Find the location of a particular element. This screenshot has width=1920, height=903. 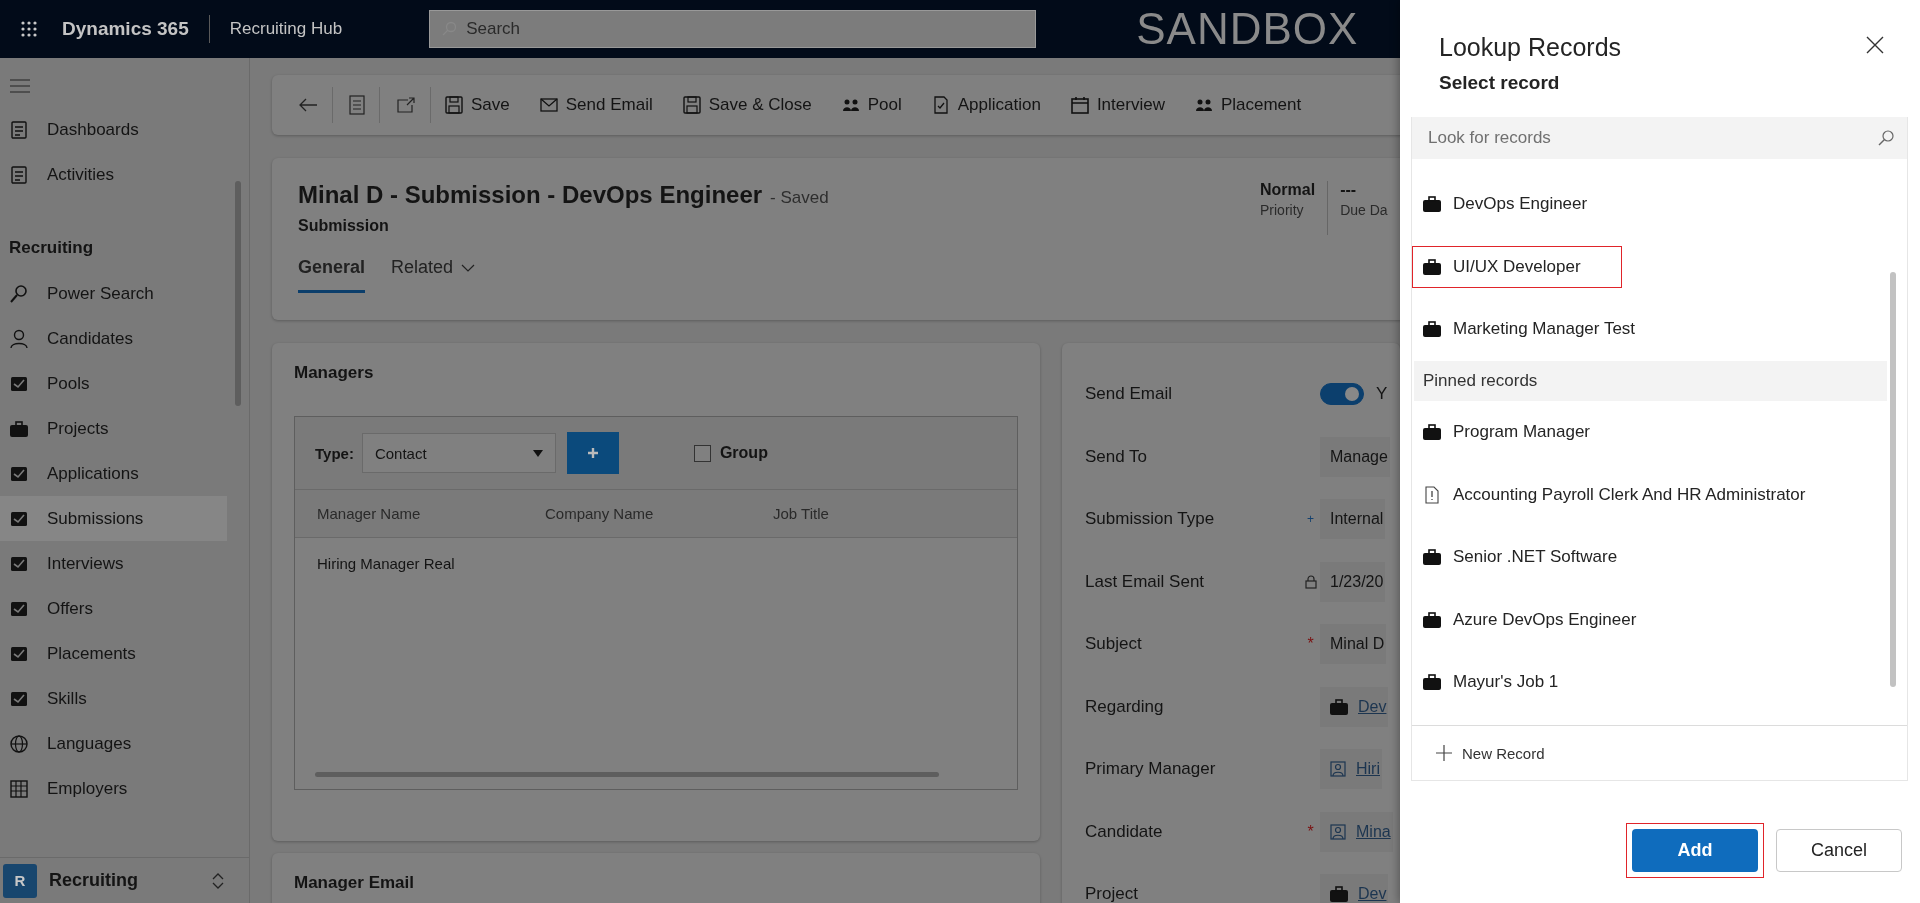

command-button: Interview is located at coordinates (1117, 105).